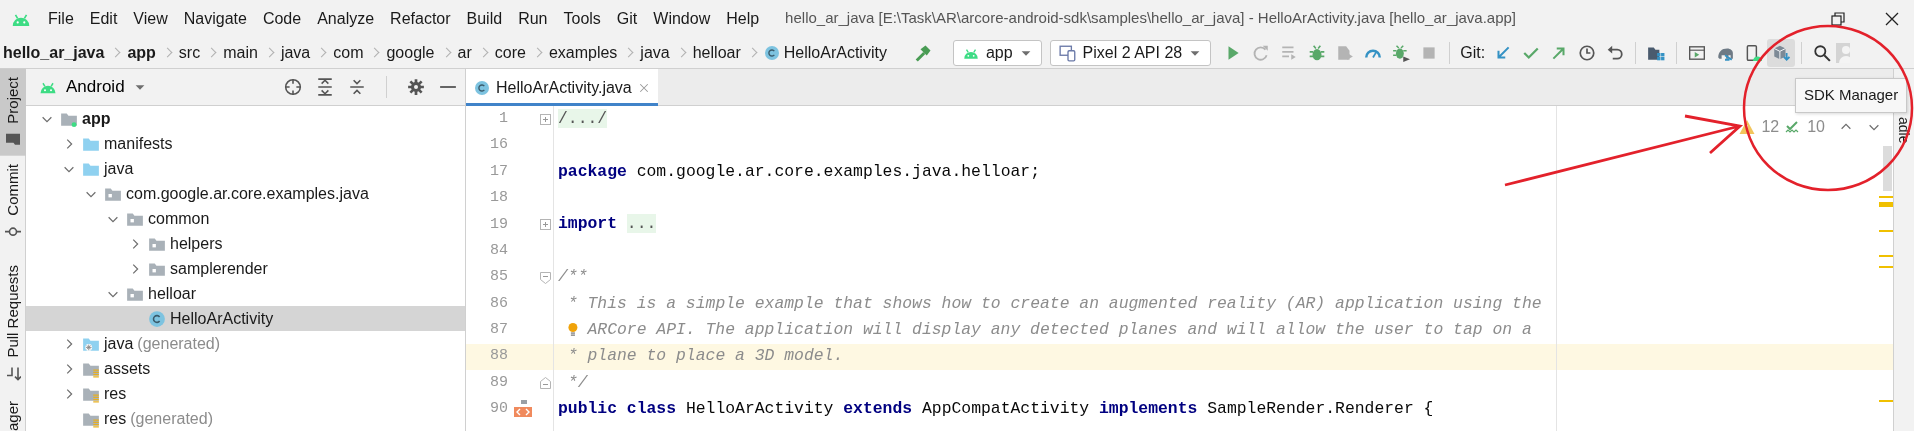 The width and height of the screenshot is (1914, 431). Describe the element at coordinates (1892, 18) in the screenshot. I see `close-icon` at that location.